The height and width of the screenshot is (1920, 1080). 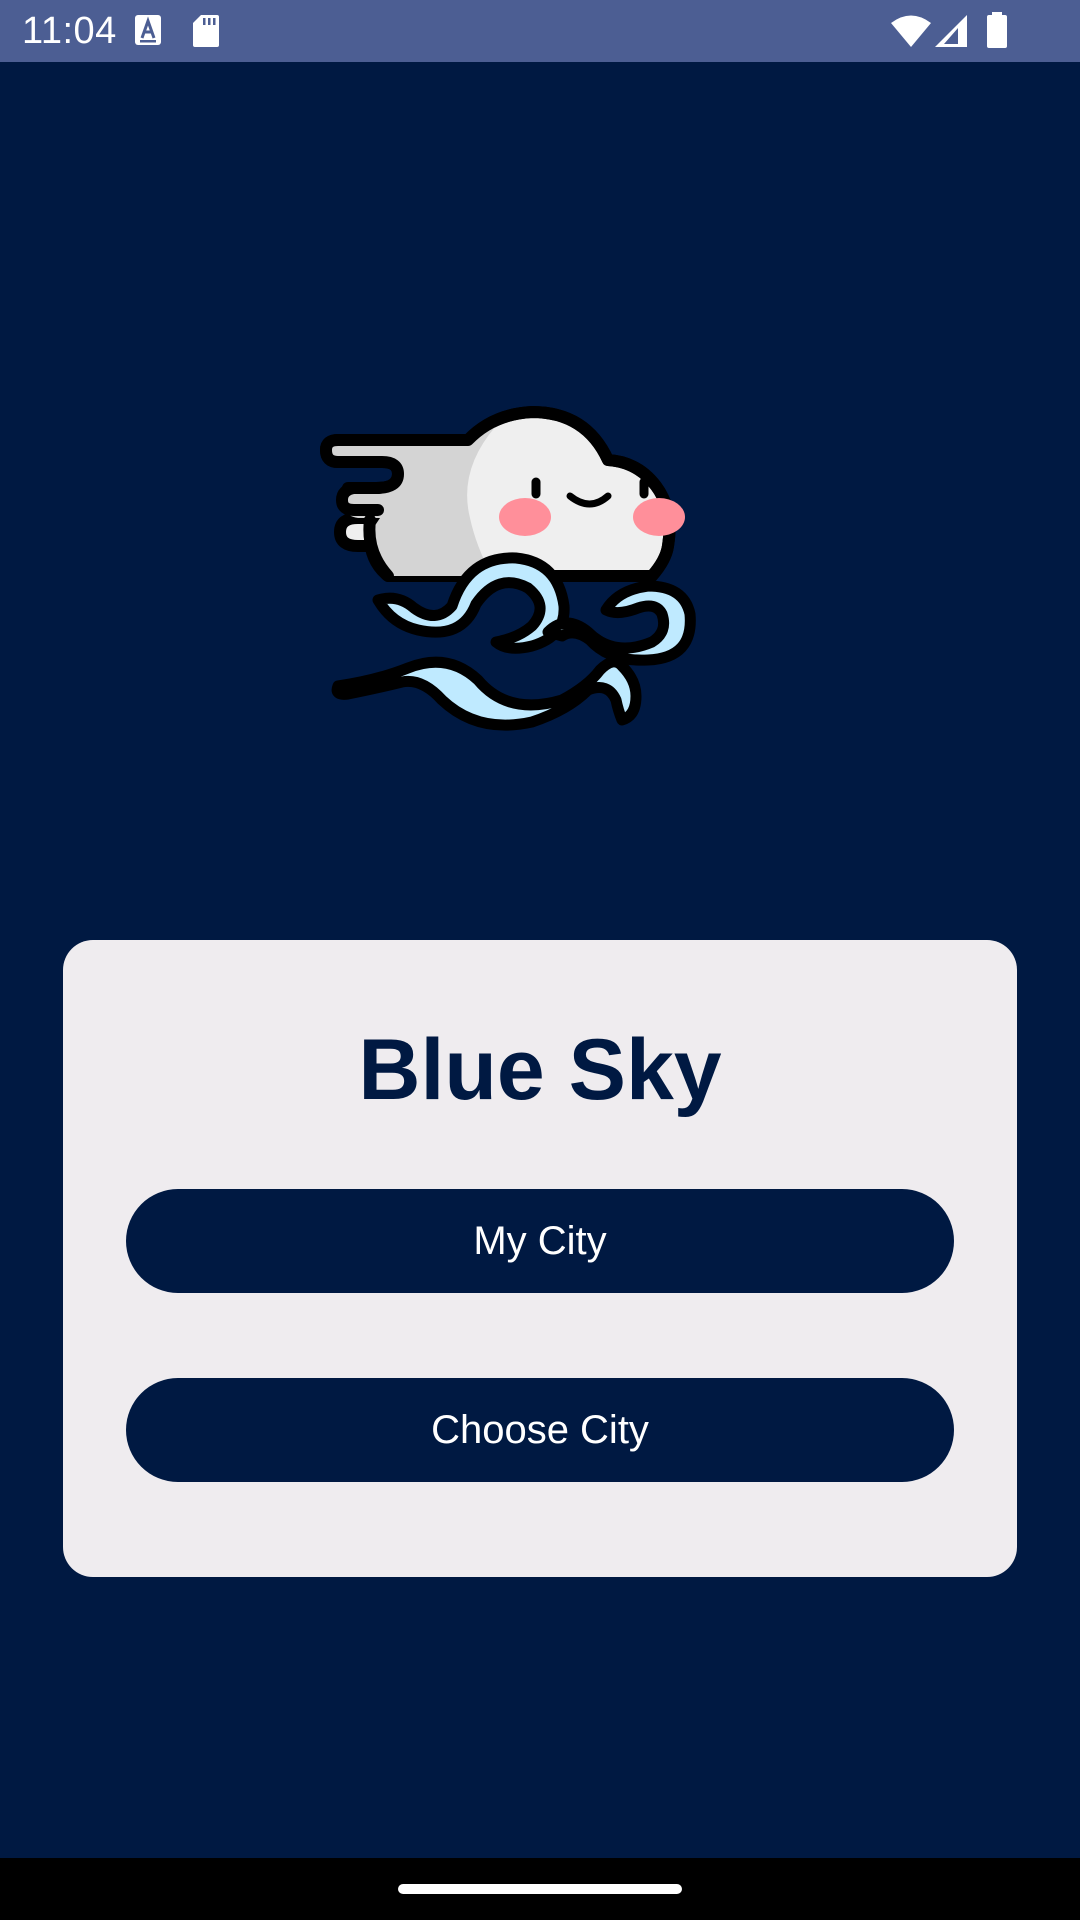 I want to click on cloud-wind-icon, so click(x=508, y=568).